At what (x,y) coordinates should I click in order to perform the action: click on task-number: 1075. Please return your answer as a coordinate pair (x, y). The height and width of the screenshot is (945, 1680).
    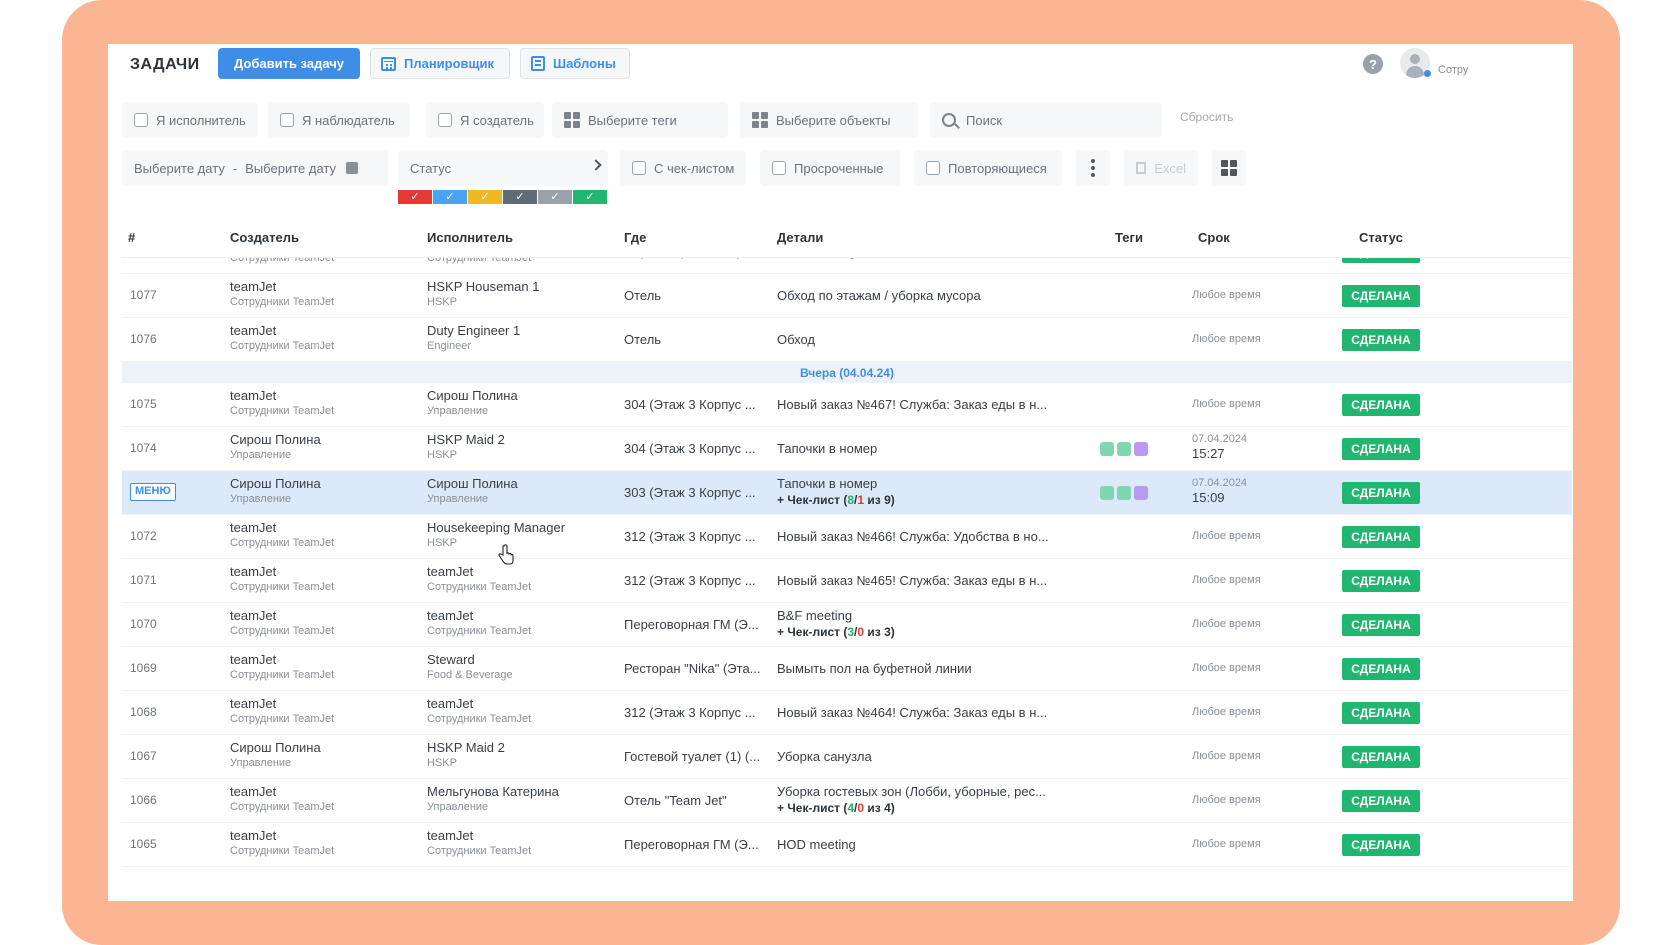
    Looking at the image, I should click on (143, 404).